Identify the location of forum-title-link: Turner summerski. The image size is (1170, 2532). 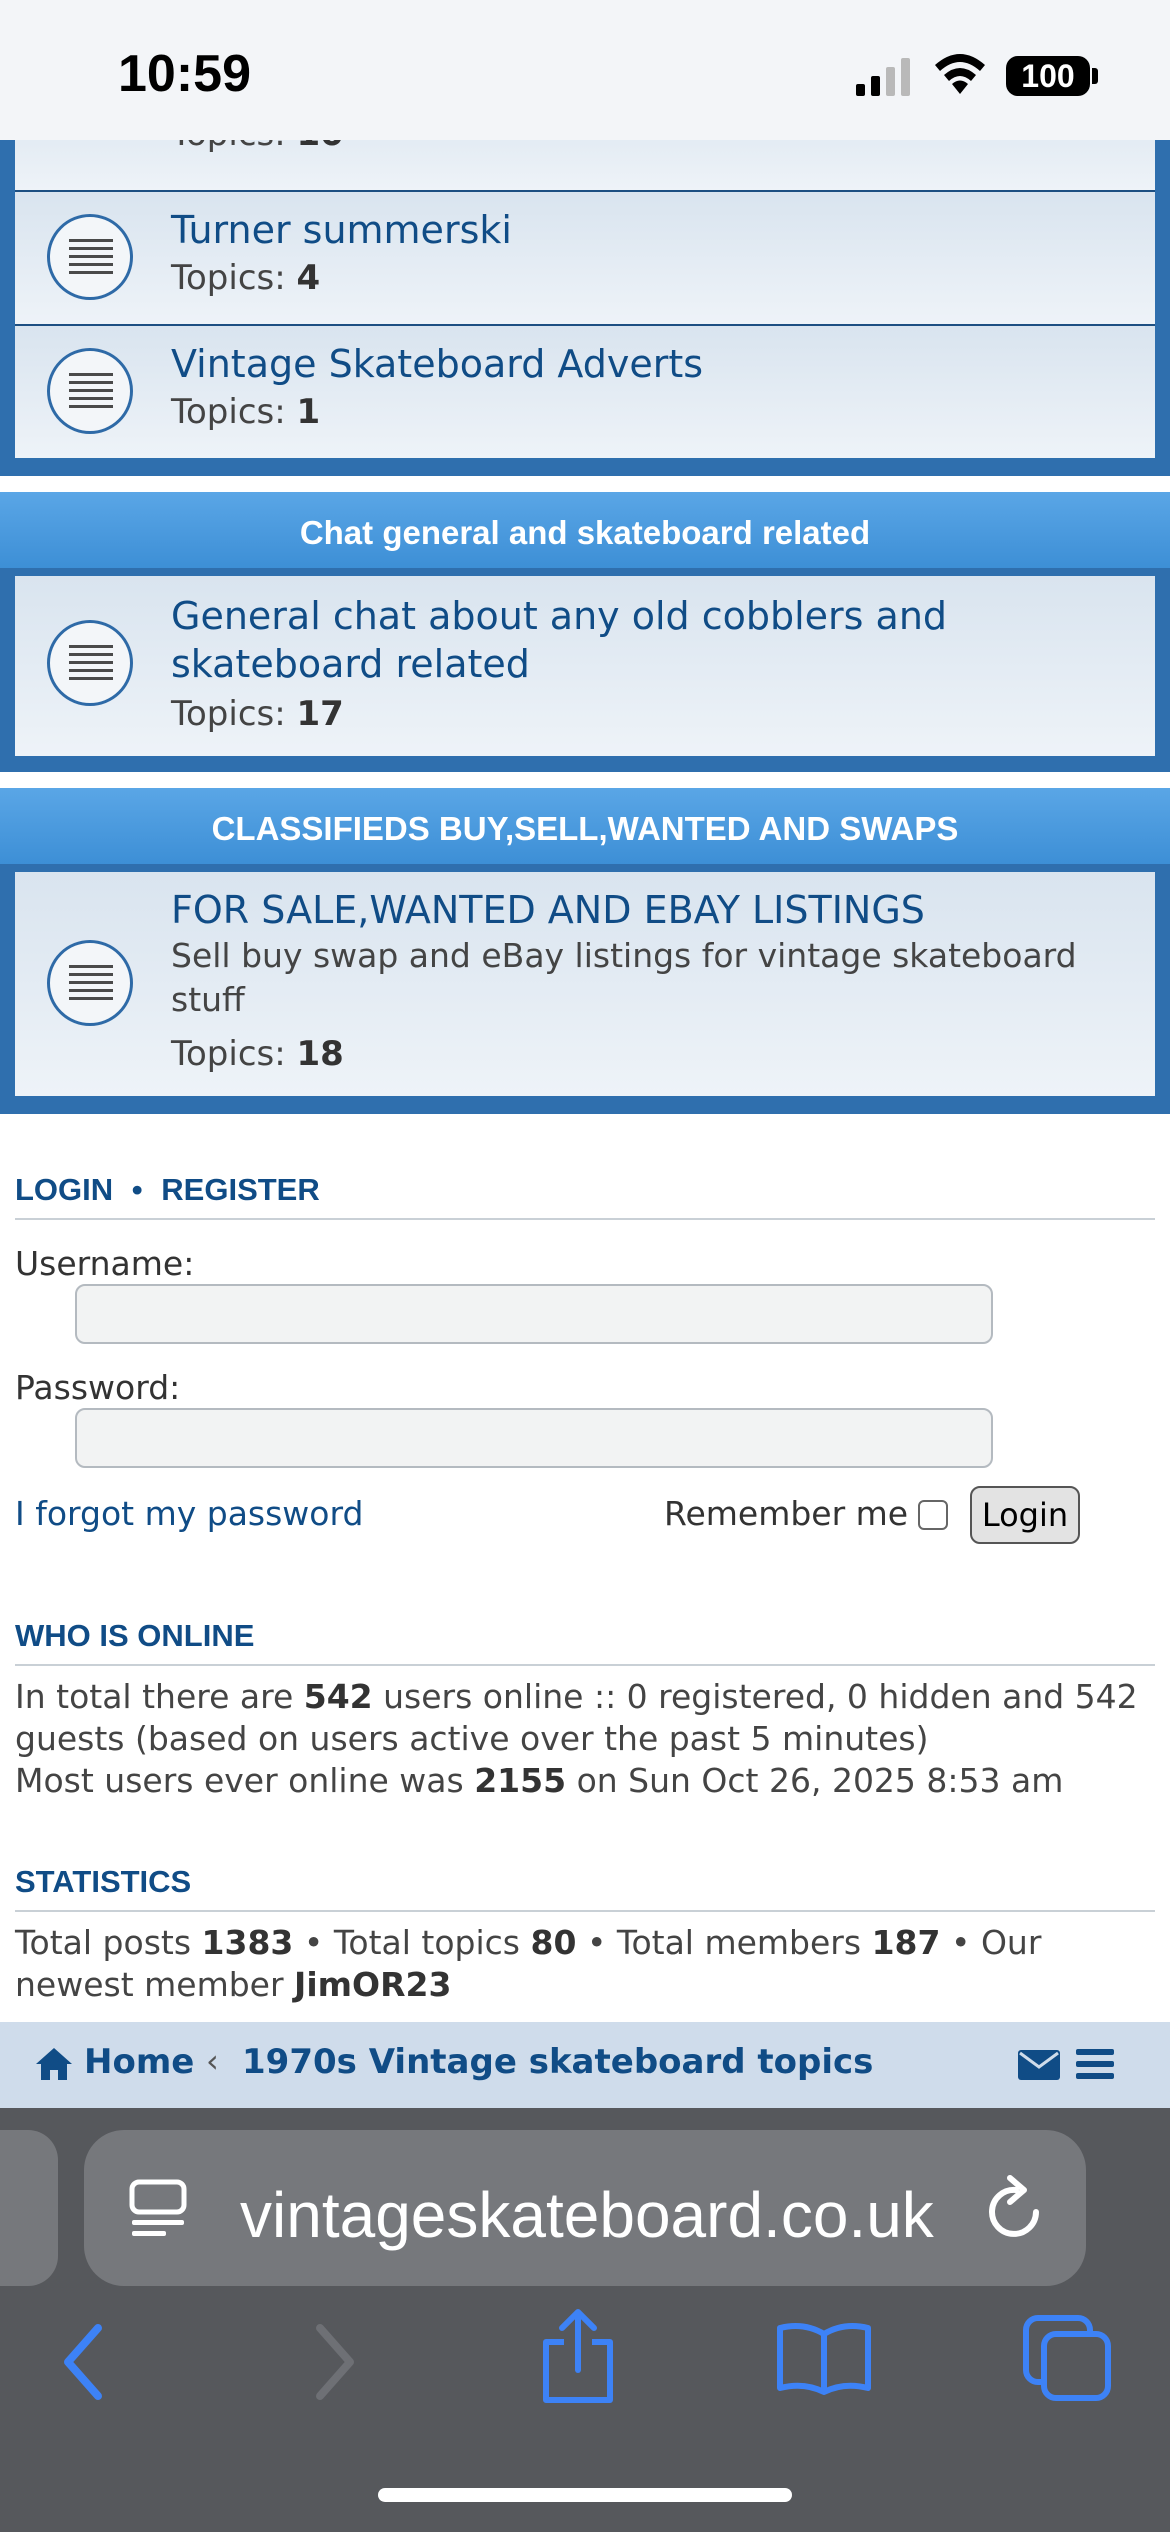
(661, 230).